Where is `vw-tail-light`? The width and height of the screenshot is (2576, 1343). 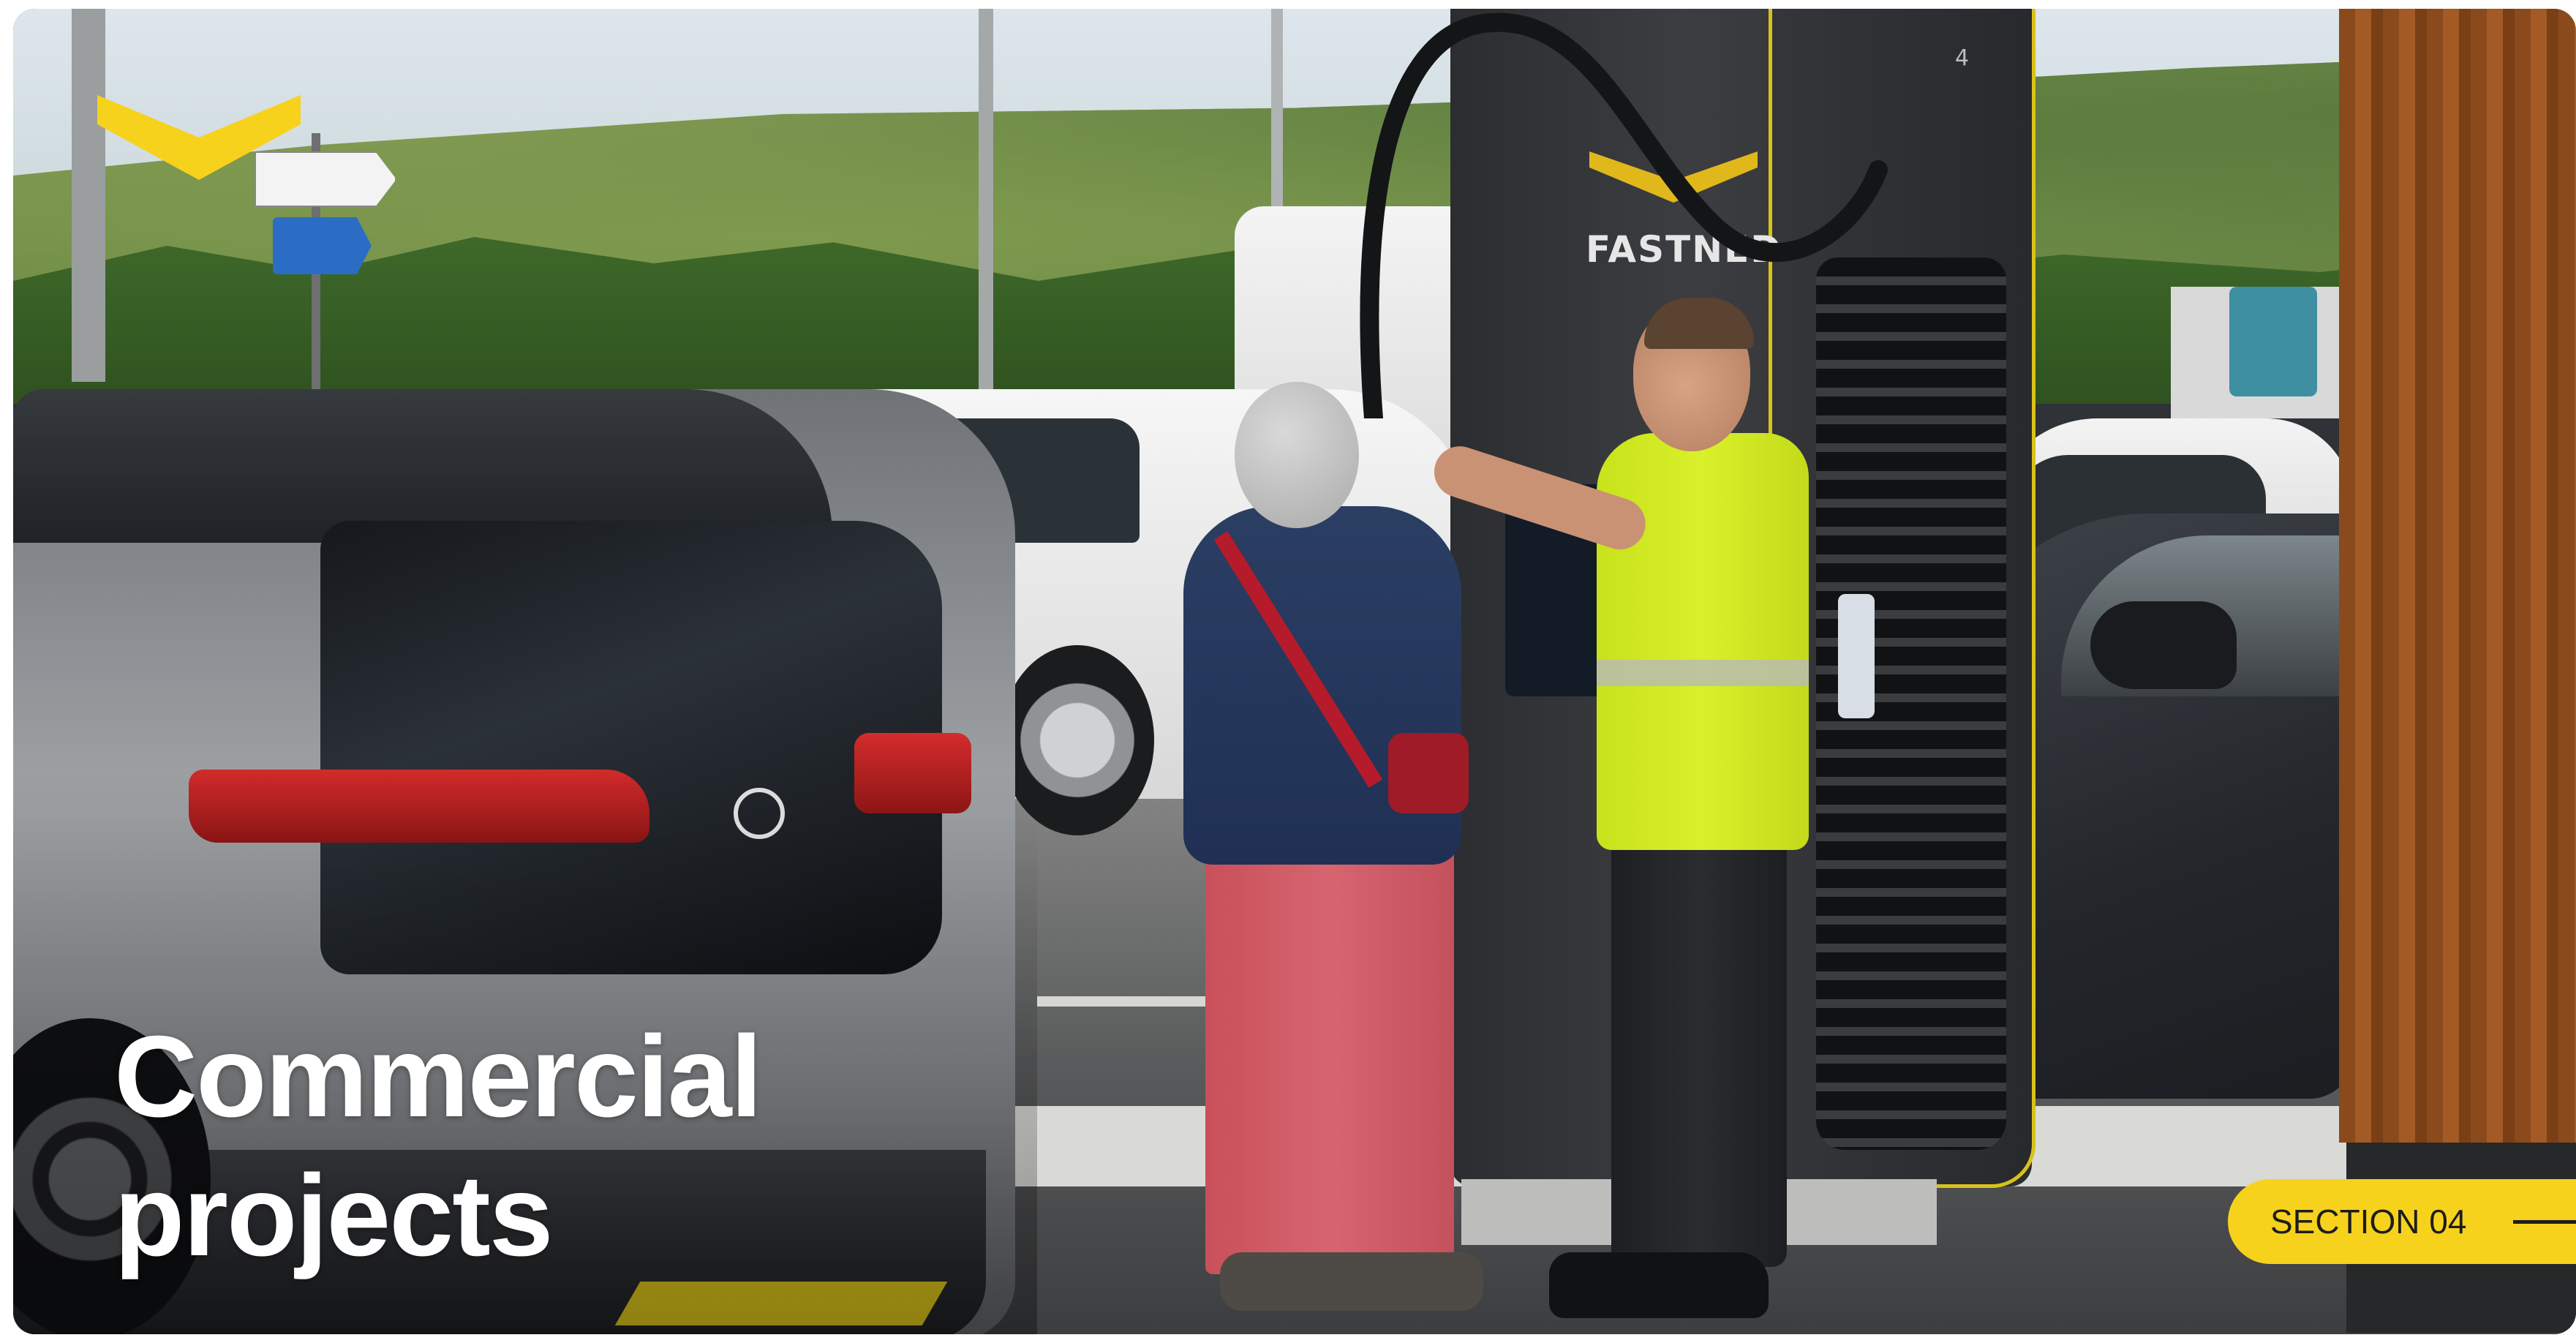 vw-tail-light is located at coordinates (912, 773).